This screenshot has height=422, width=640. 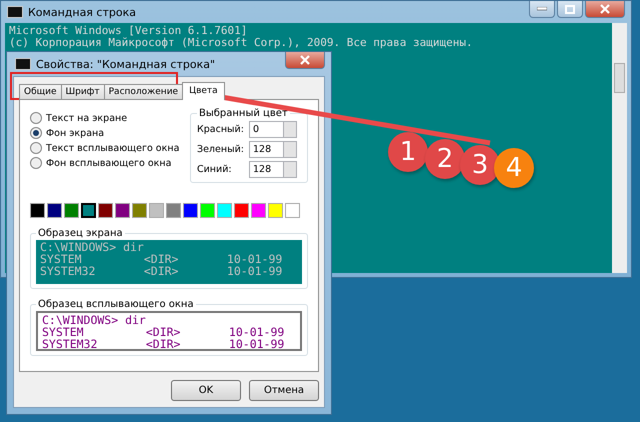 What do you see at coordinates (221, 129) in the screenshot?
I see `field-label: Красный:` at bounding box center [221, 129].